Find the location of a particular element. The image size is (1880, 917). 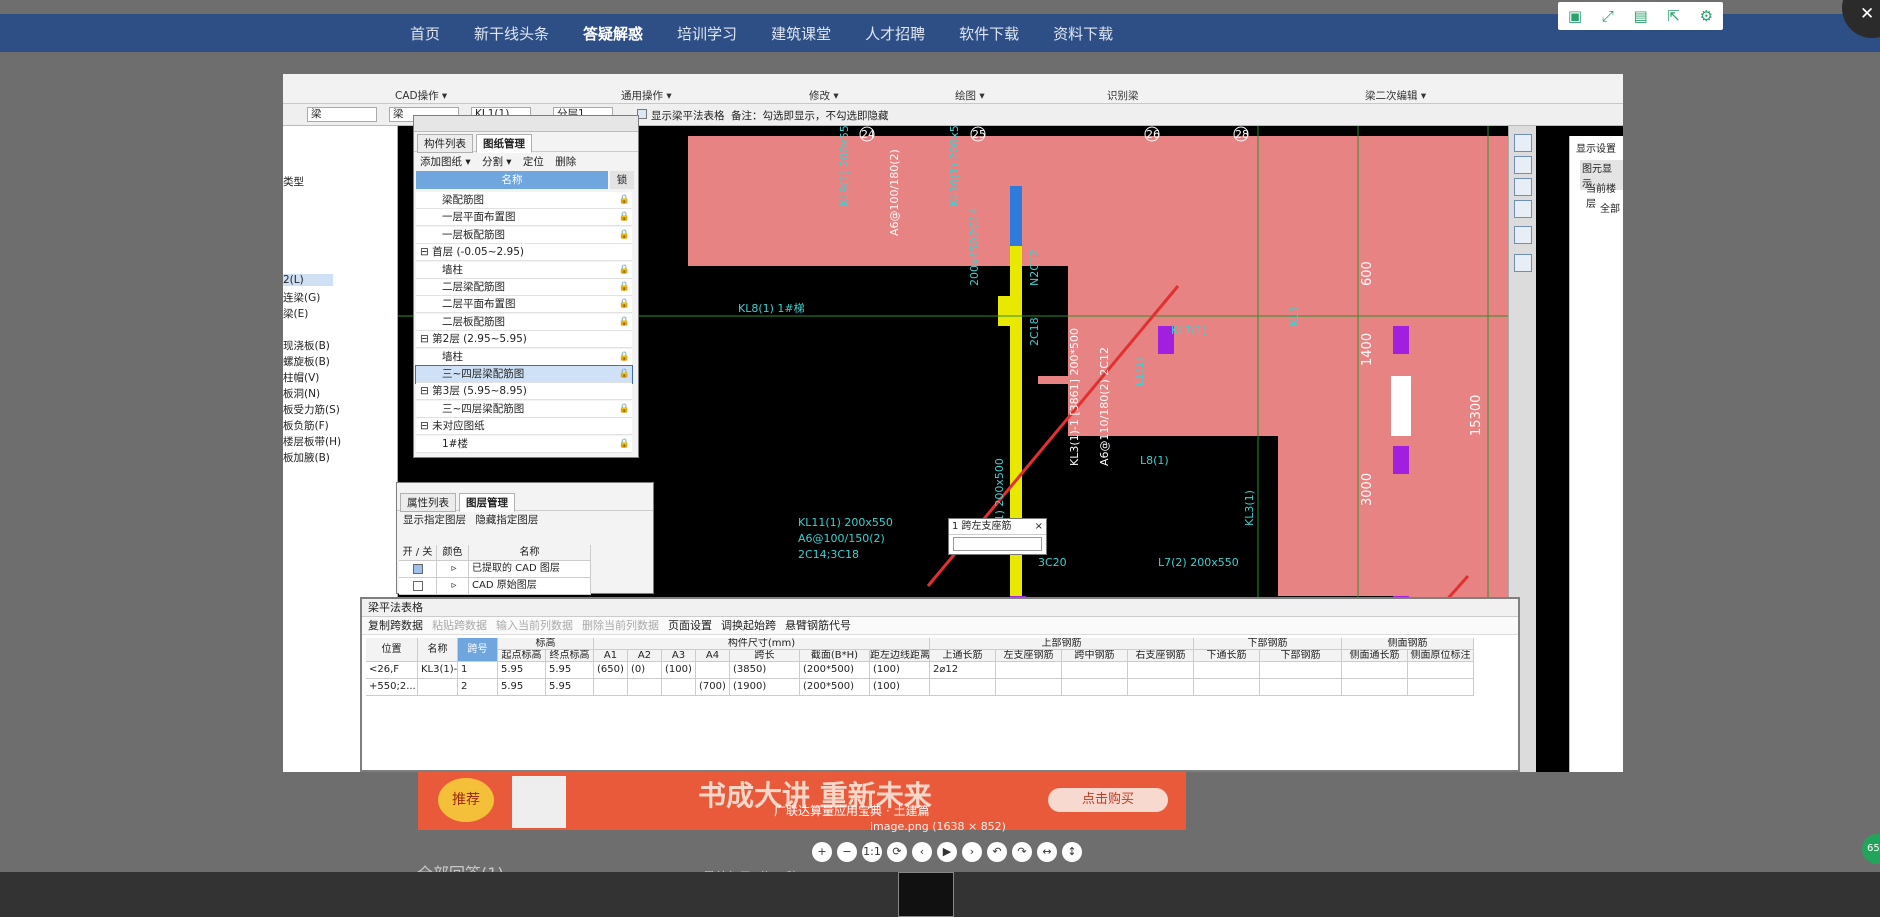

tree-item: 2(L) is located at coordinates (308, 280).